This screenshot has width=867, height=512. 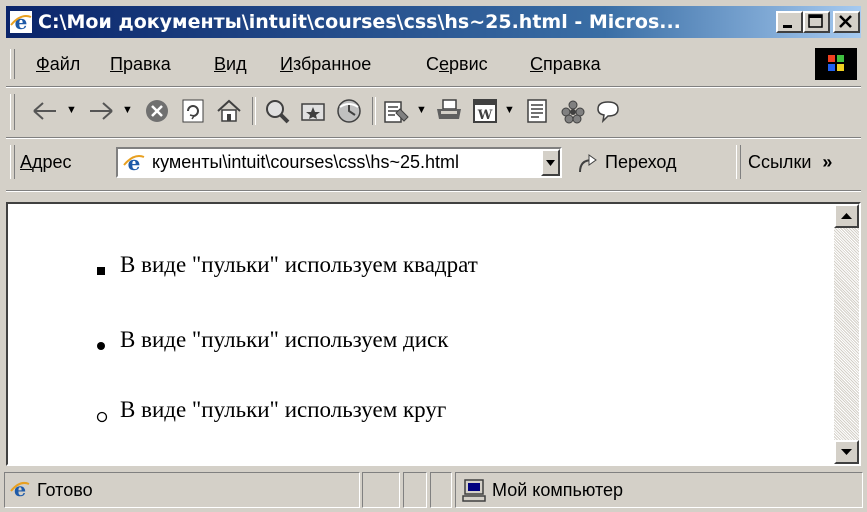 What do you see at coordinates (787, 26) in the screenshot?
I see `minimize-icon` at bounding box center [787, 26].